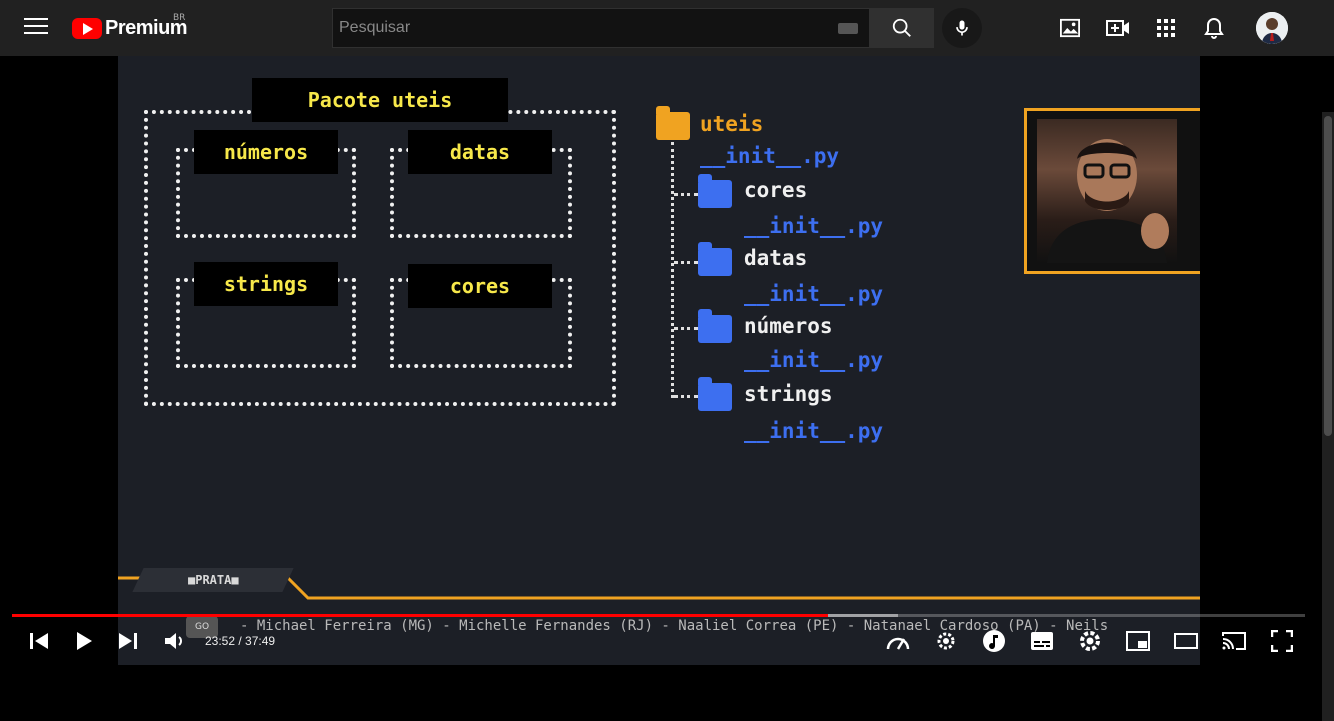  Describe the element at coordinates (1118, 28) in the screenshot. I see `create-video-icon` at that location.